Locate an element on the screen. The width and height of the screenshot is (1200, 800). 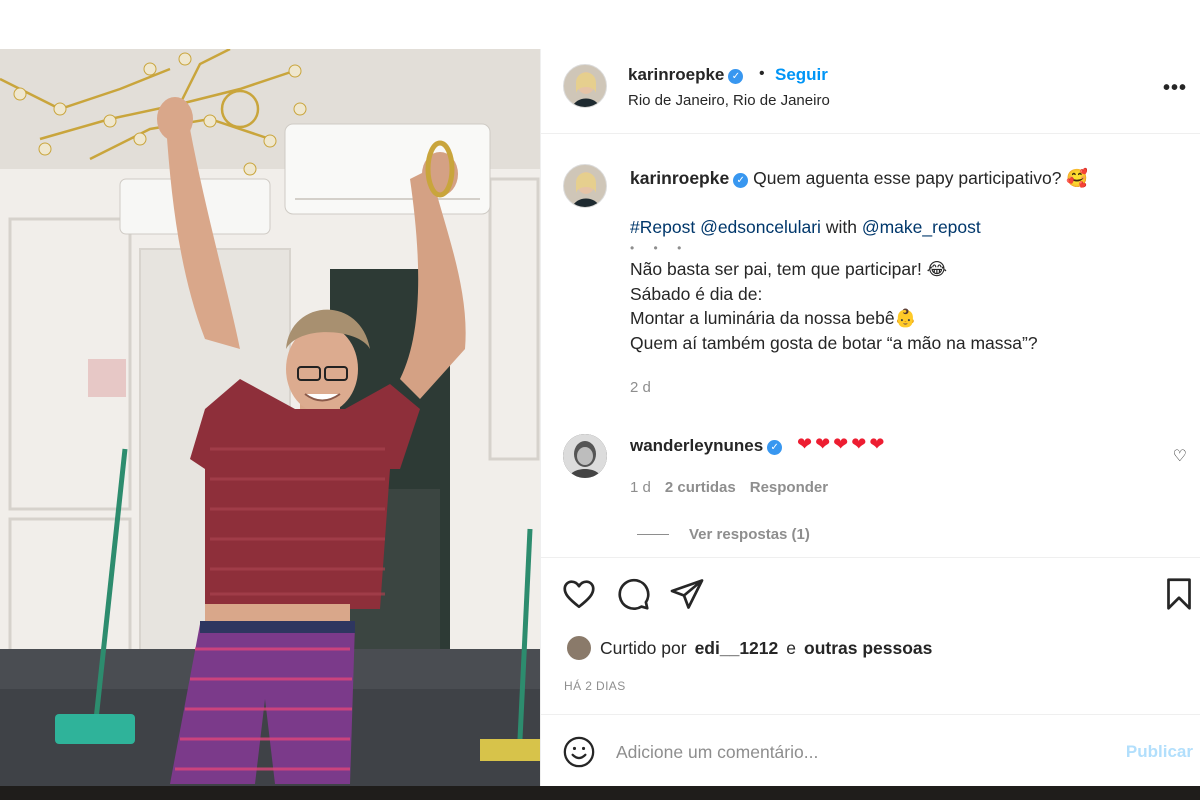
caption-avatar is located at coordinates (585, 186).